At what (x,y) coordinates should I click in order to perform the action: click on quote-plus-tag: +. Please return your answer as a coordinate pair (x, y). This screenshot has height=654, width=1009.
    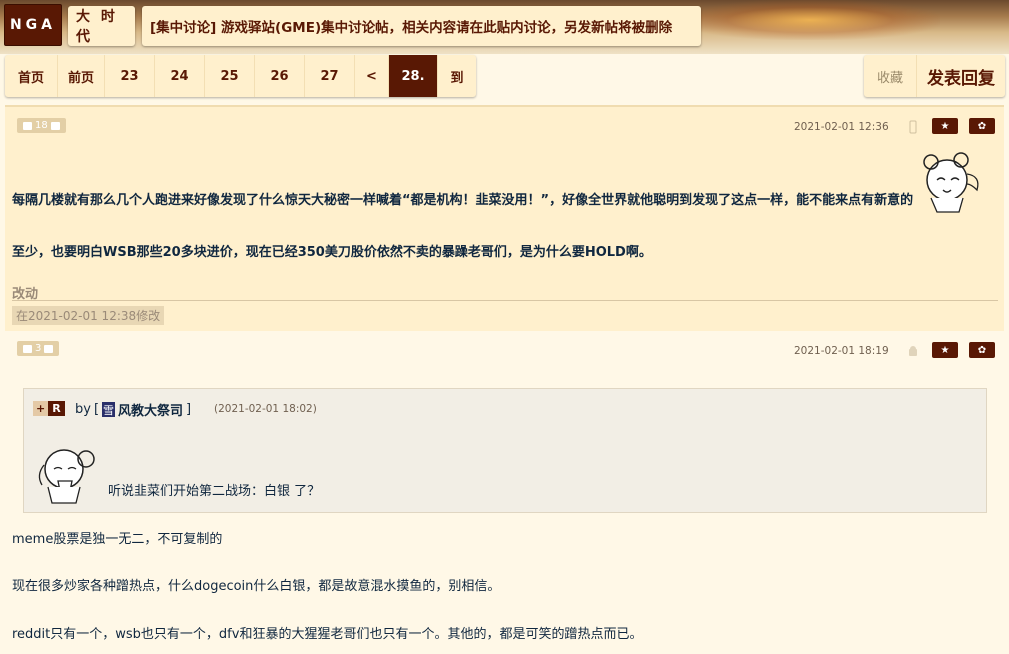
    Looking at the image, I should click on (41, 408).